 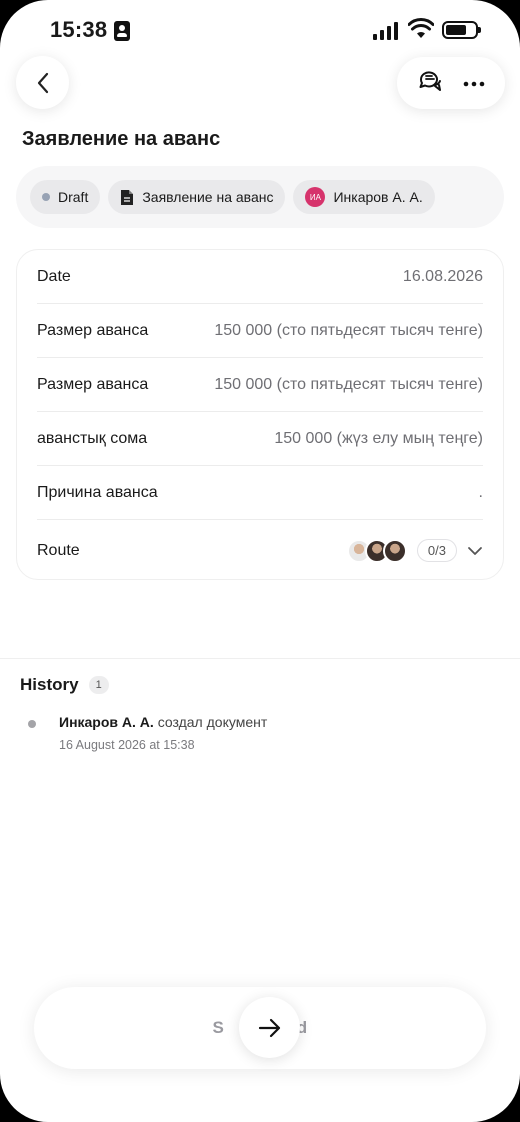 What do you see at coordinates (414, 550) in the screenshot?
I see `route-summary: 0/3` at bounding box center [414, 550].